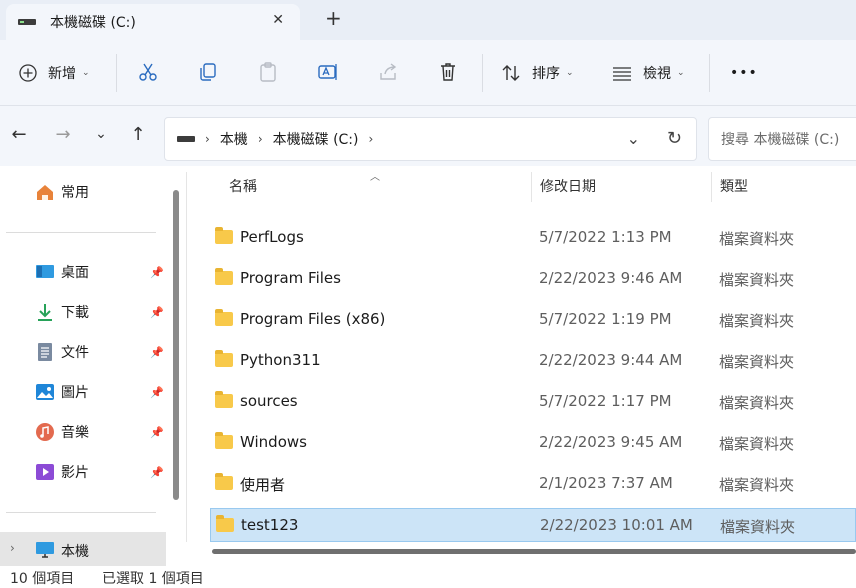  What do you see at coordinates (280, 360) in the screenshot?
I see `file-name: Python311` at bounding box center [280, 360].